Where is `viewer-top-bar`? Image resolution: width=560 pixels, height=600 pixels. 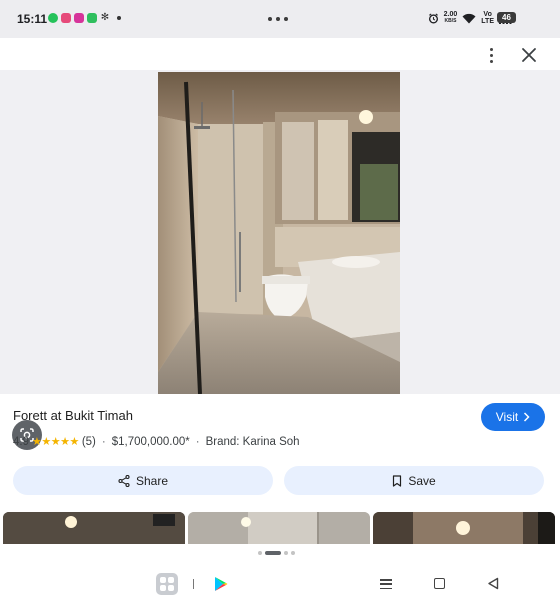
viewer-top-bar is located at coordinates (280, 54).